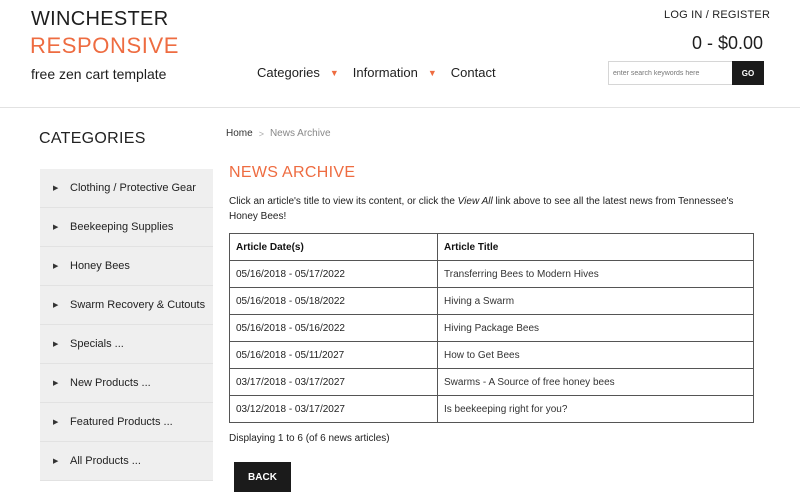 The image size is (800, 500). Describe the element at coordinates (333, 382) in the screenshot. I see `article-date: 03/17/2018 - 03/17/2027` at that location.